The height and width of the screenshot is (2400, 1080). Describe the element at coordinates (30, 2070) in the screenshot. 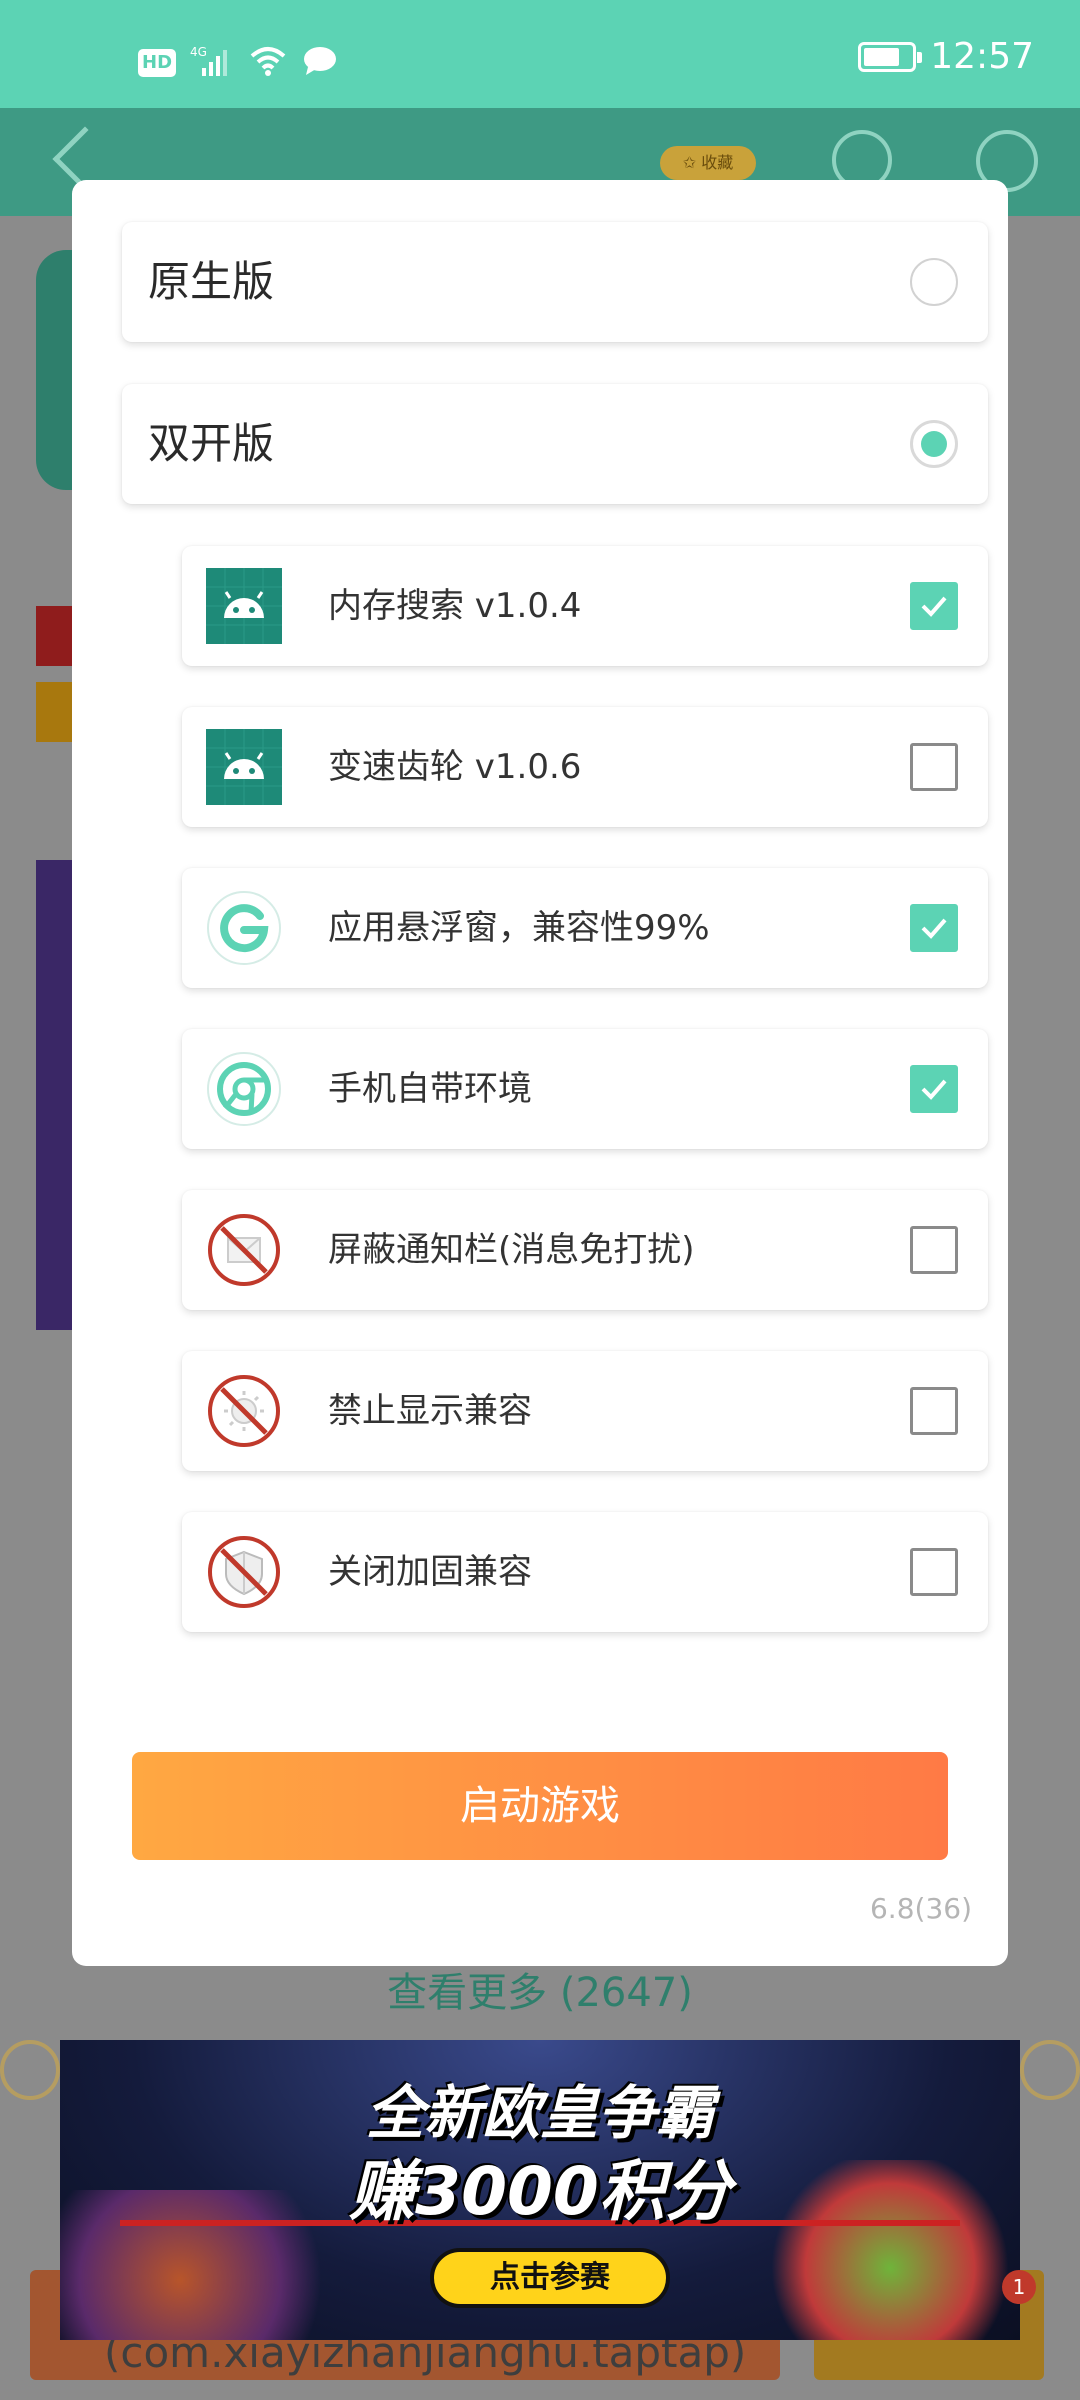

I see `ornament-left` at that location.